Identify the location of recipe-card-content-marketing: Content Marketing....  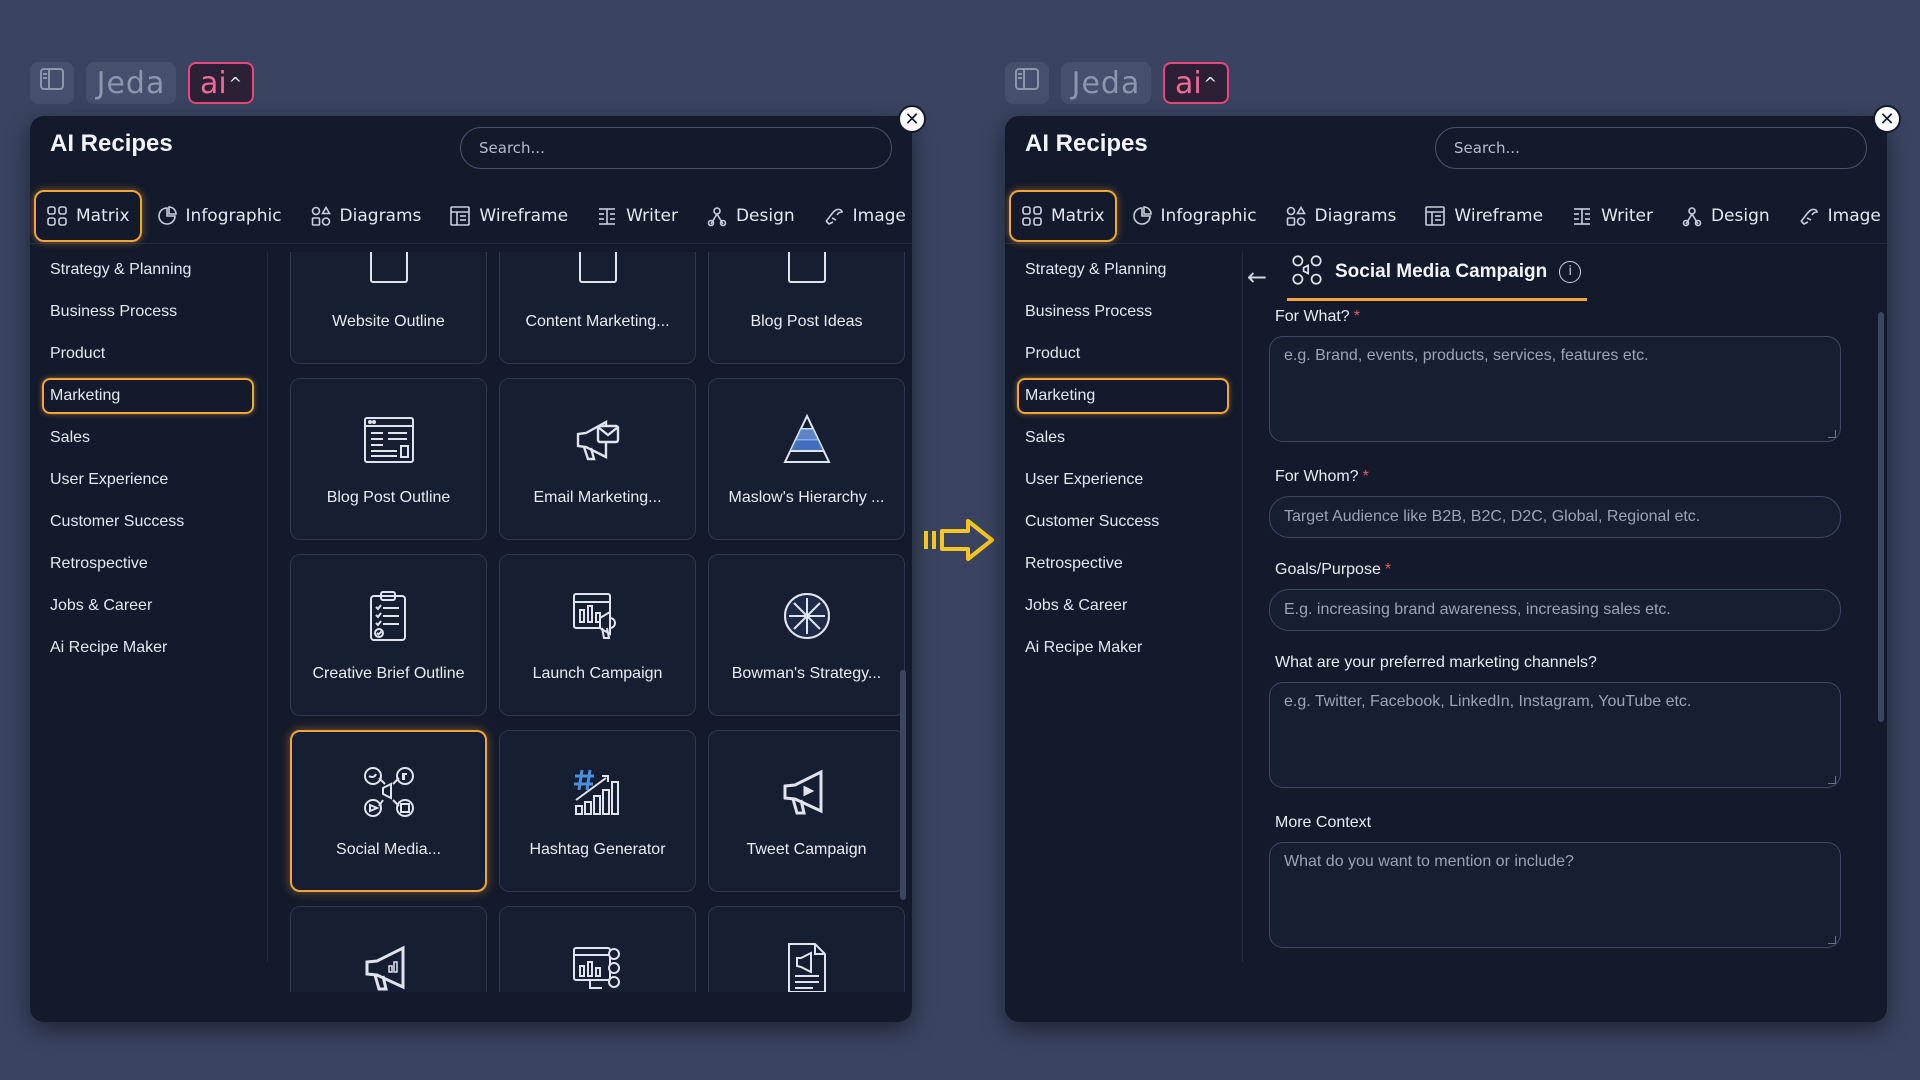
(597, 308).